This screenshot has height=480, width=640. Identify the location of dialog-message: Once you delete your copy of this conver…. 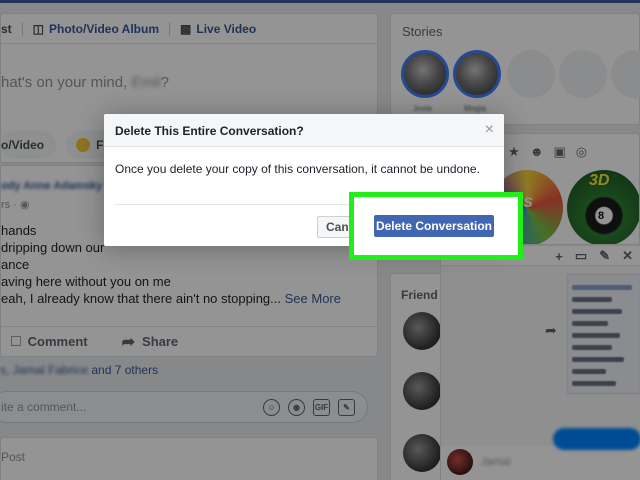
(297, 169).